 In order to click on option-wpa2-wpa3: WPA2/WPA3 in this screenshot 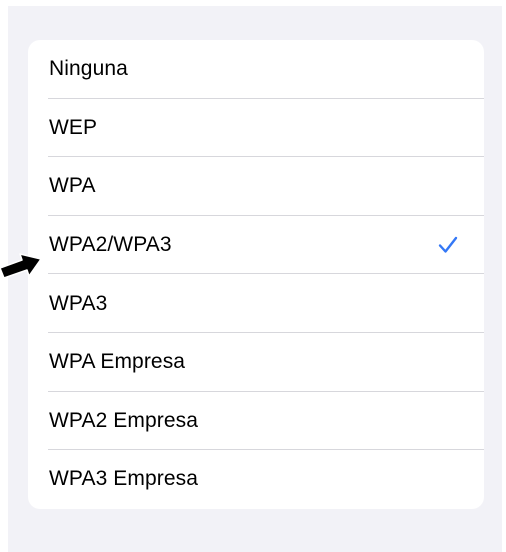, I will do `click(256, 245)`.